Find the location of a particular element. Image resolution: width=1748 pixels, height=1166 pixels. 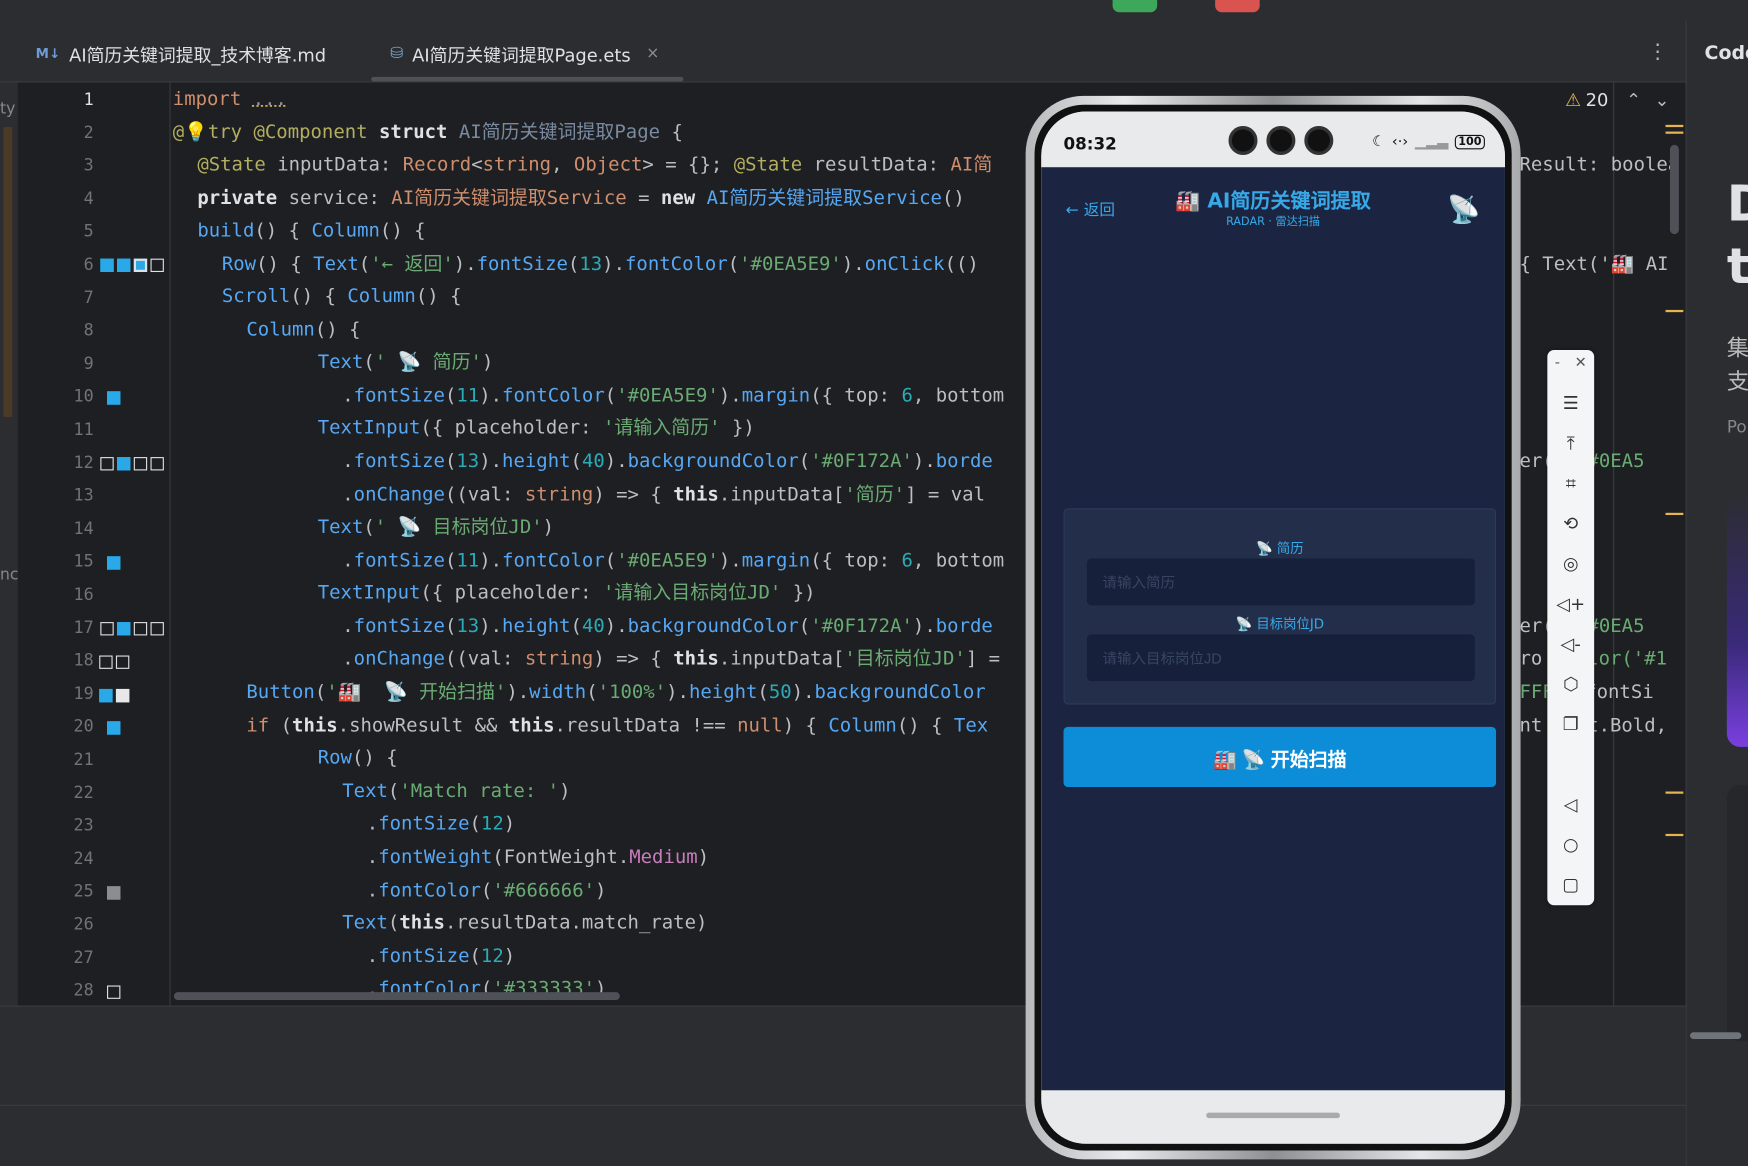

code-line: build() { Column() { is located at coordinates (311, 230).